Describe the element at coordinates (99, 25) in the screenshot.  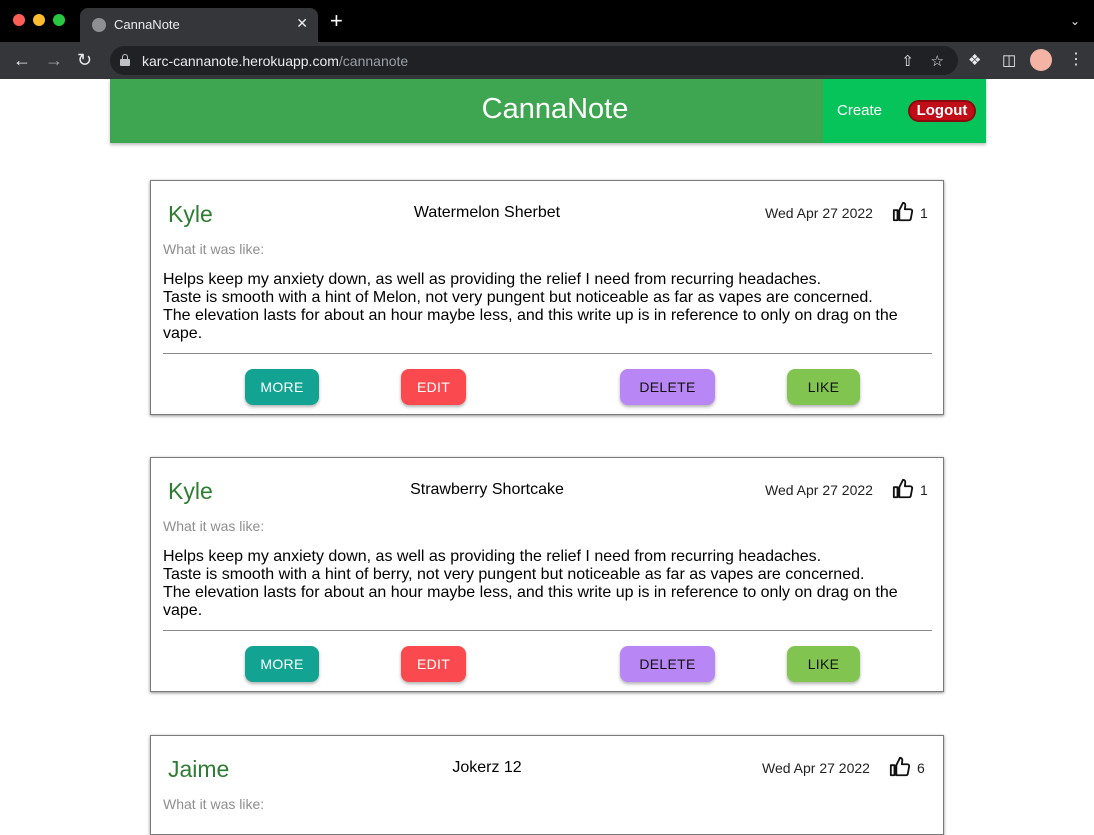
I see `globe-icon` at that location.